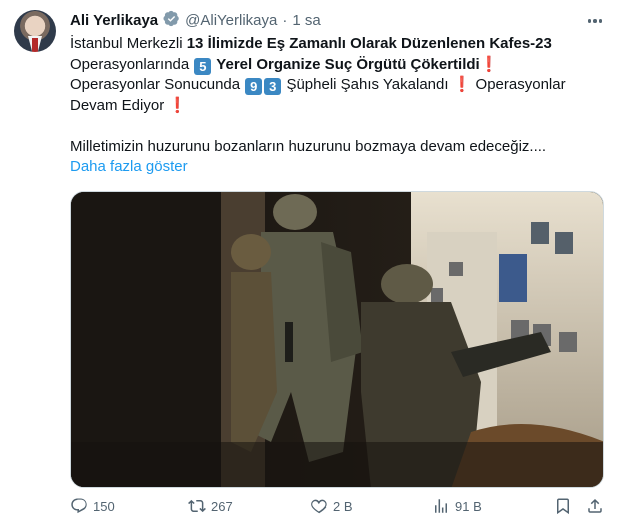  I want to click on reply-button: 150, so click(92, 506).